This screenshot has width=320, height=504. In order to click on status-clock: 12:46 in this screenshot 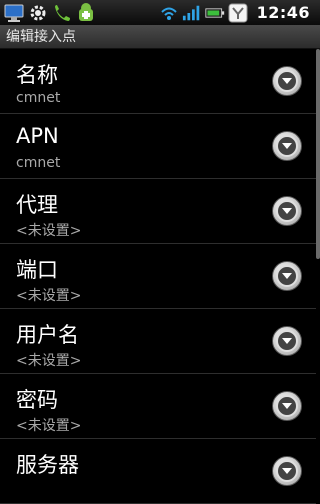, I will do `click(283, 12)`.